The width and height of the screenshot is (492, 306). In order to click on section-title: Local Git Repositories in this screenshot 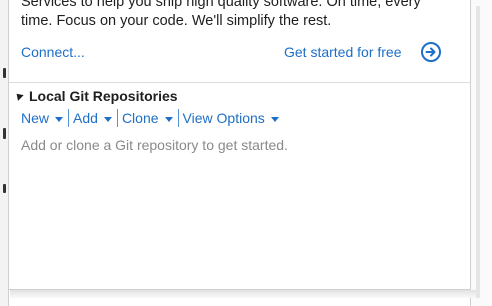, I will do `click(103, 96)`.